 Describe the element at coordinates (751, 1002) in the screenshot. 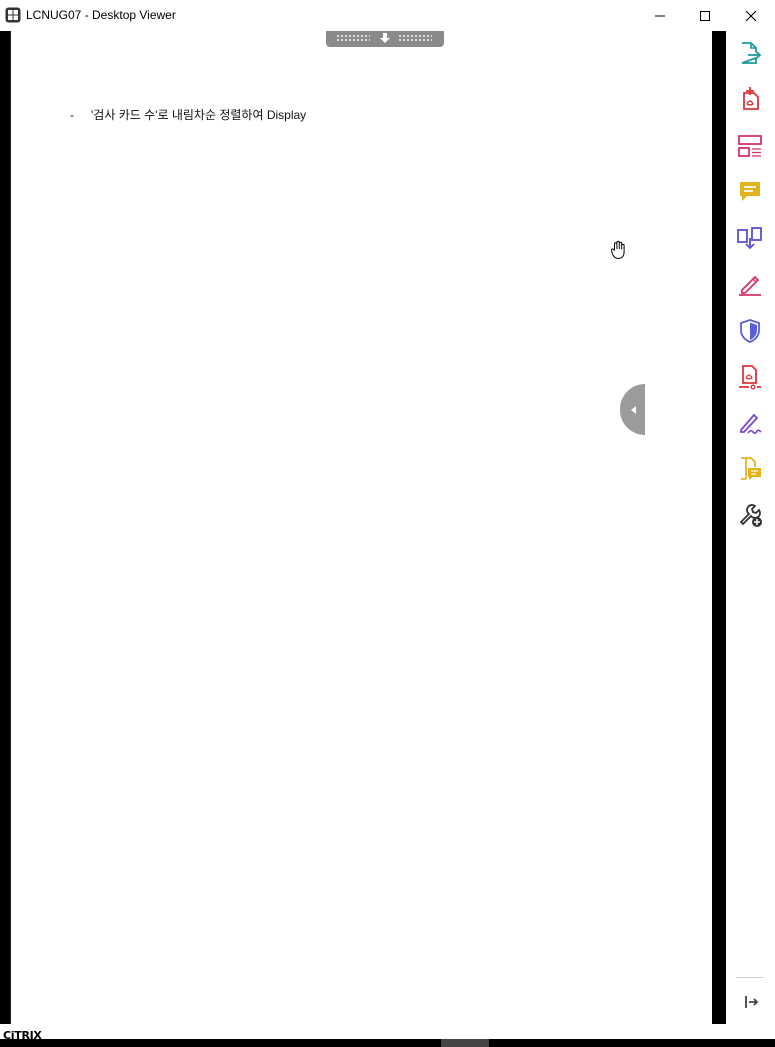

I see `collapse-pane-icon` at that location.